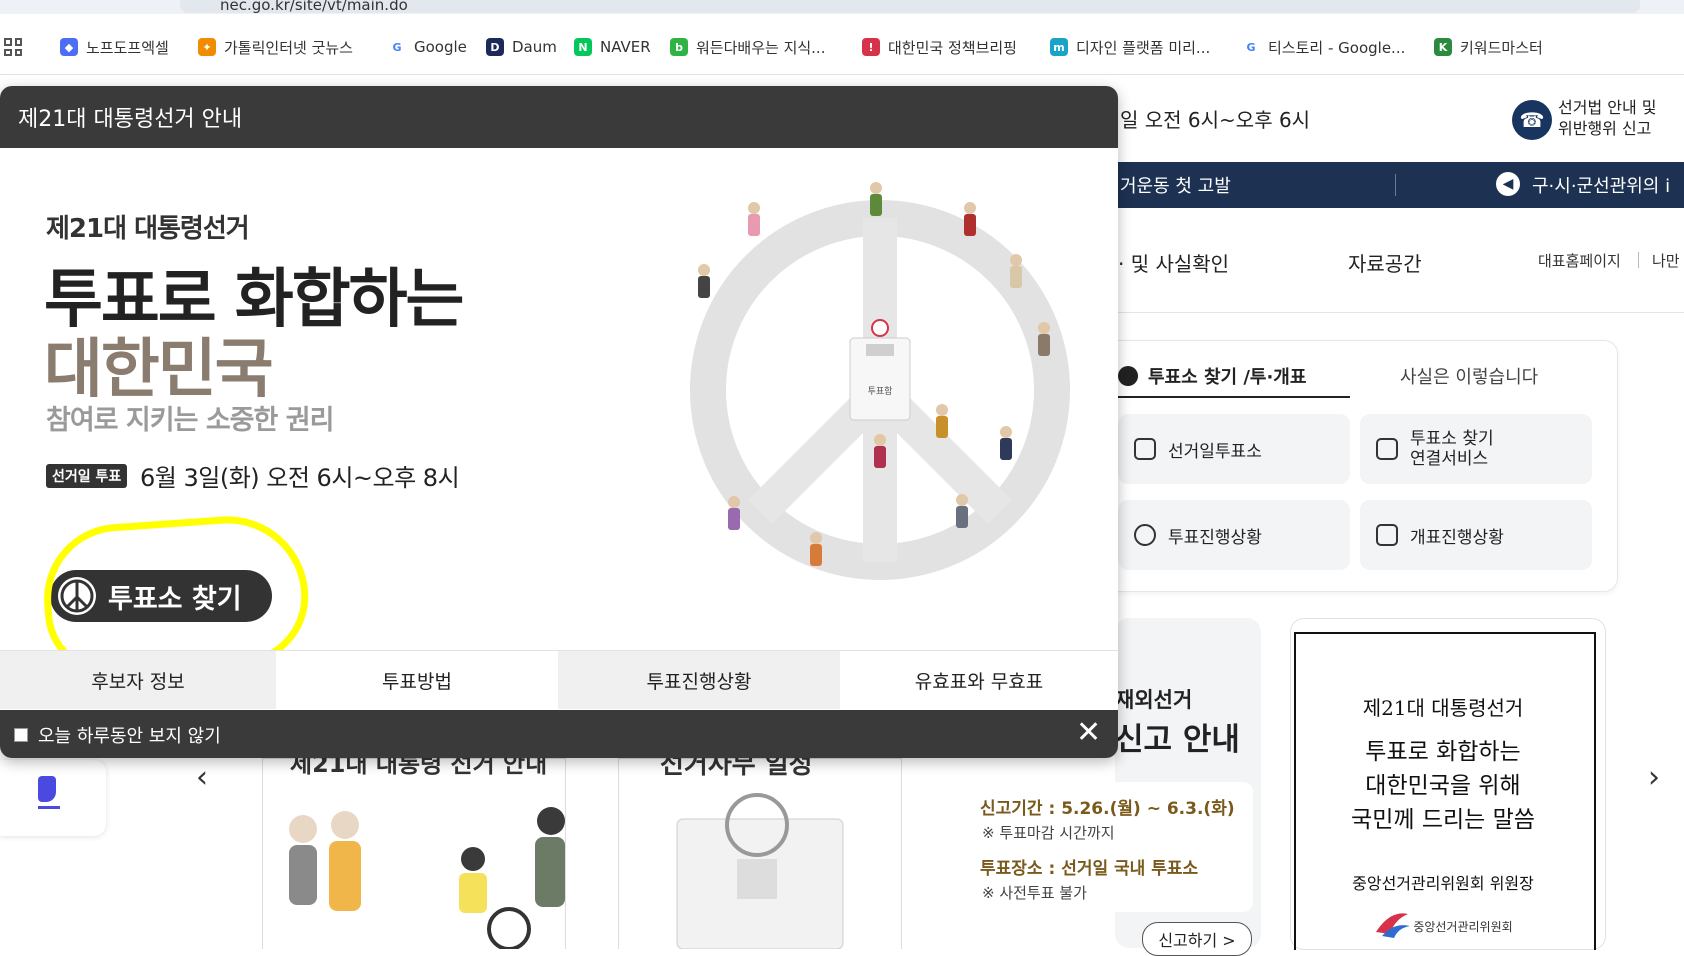  I want to click on blog-icon: b, so click(679, 47).